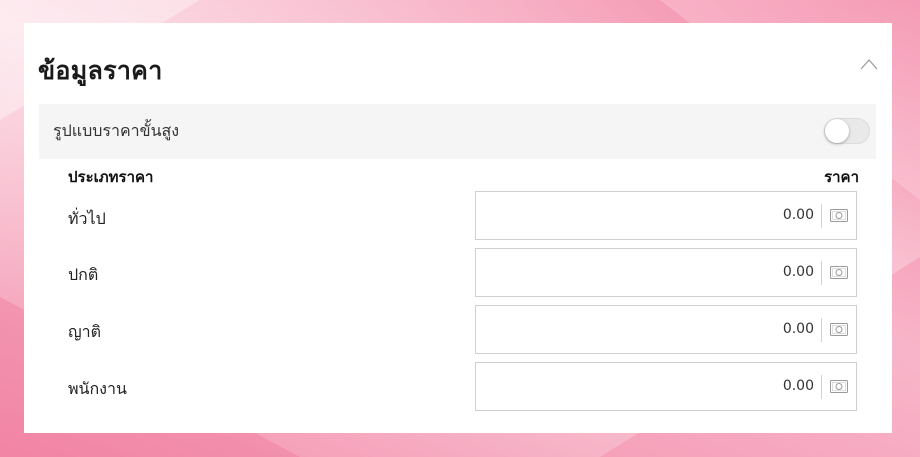 The image size is (920, 457). What do you see at coordinates (666, 272) in the screenshot?
I see `price-input-normal: 0.00` at bounding box center [666, 272].